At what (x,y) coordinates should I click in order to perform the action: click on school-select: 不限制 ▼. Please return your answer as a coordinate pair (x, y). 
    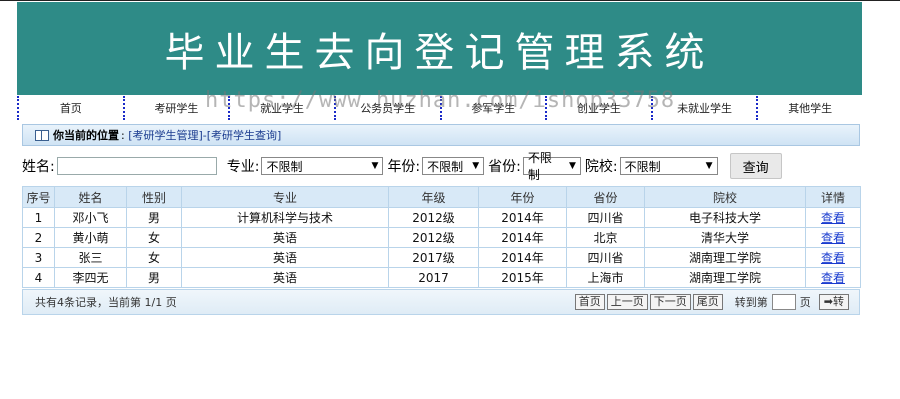
    Looking at the image, I should click on (668, 166).